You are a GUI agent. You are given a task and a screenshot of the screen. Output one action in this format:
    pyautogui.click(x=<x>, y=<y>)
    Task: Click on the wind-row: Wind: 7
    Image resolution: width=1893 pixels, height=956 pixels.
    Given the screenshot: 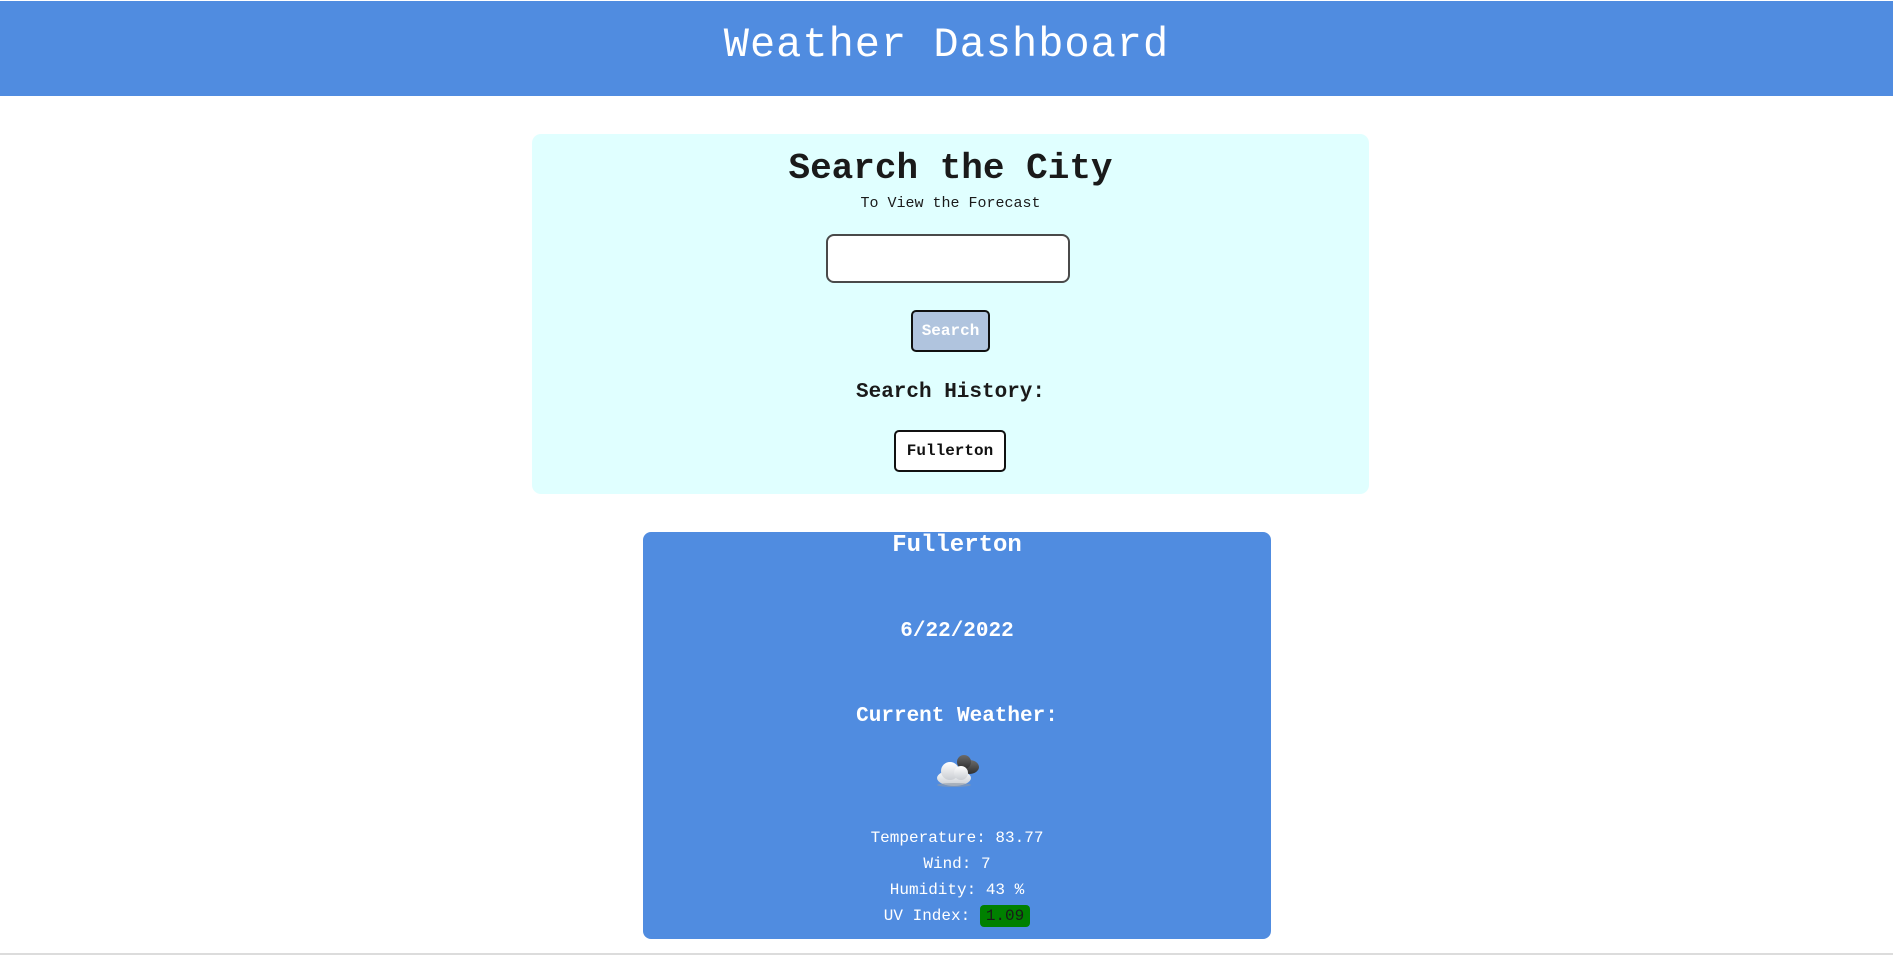 What is the action you would take?
    pyautogui.click(x=957, y=864)
    